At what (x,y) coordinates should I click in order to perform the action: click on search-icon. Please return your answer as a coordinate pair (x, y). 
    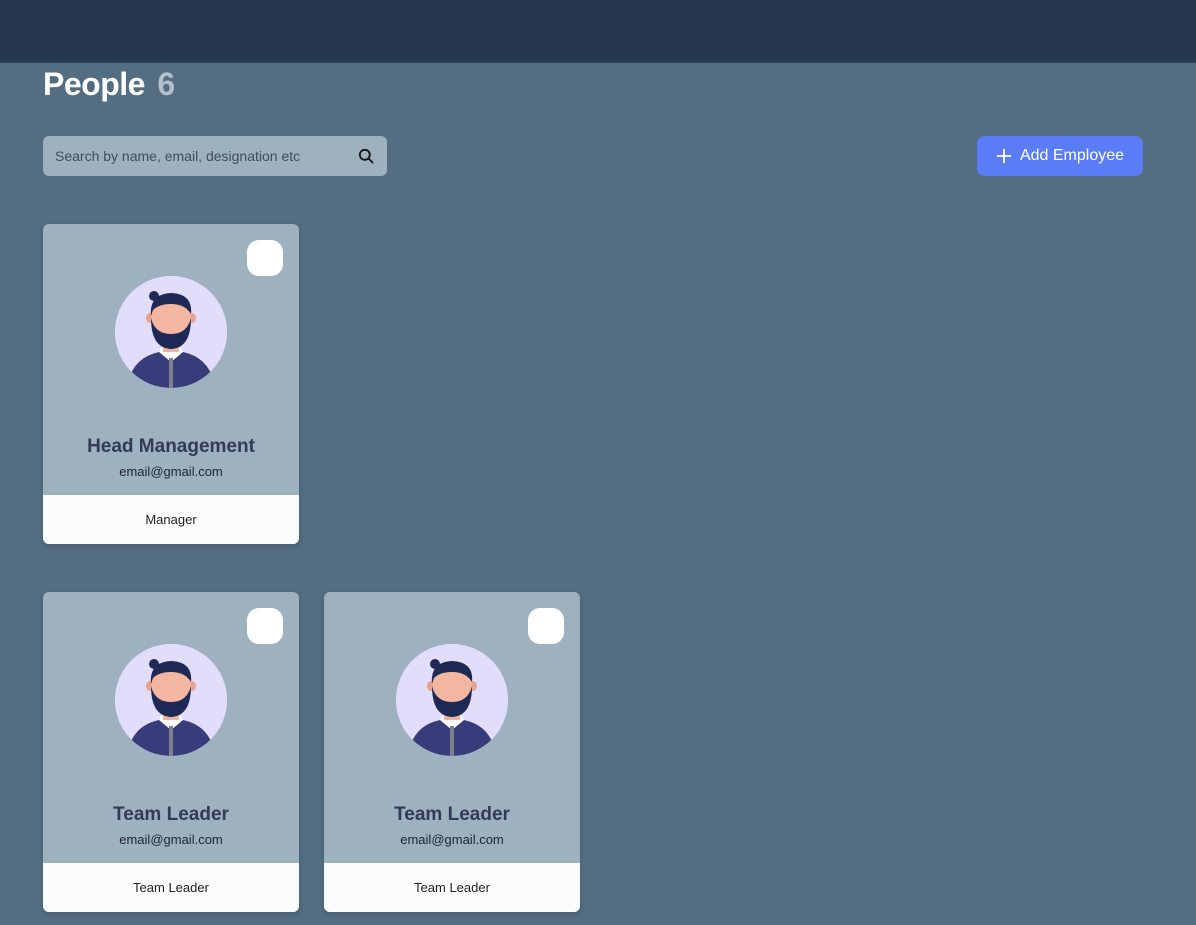
    Looking at the image, I should click on (366, 156).